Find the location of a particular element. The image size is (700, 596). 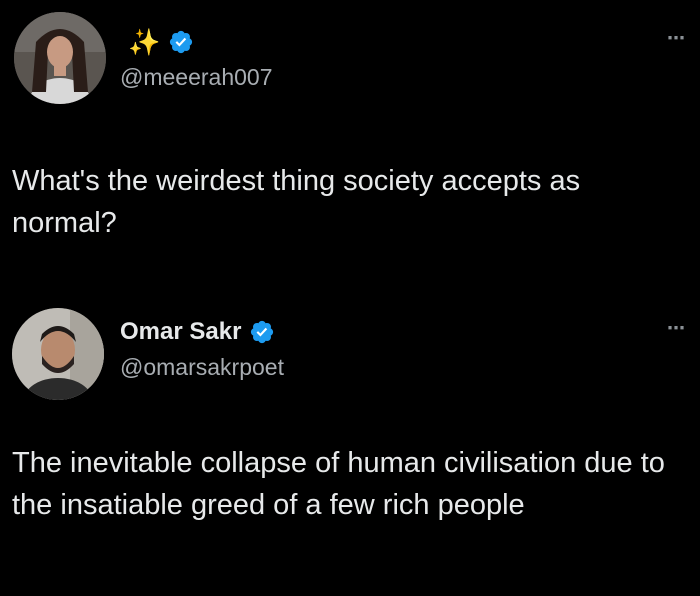

author-name-row: Omar Sakr is located at coordinates (197, 332).